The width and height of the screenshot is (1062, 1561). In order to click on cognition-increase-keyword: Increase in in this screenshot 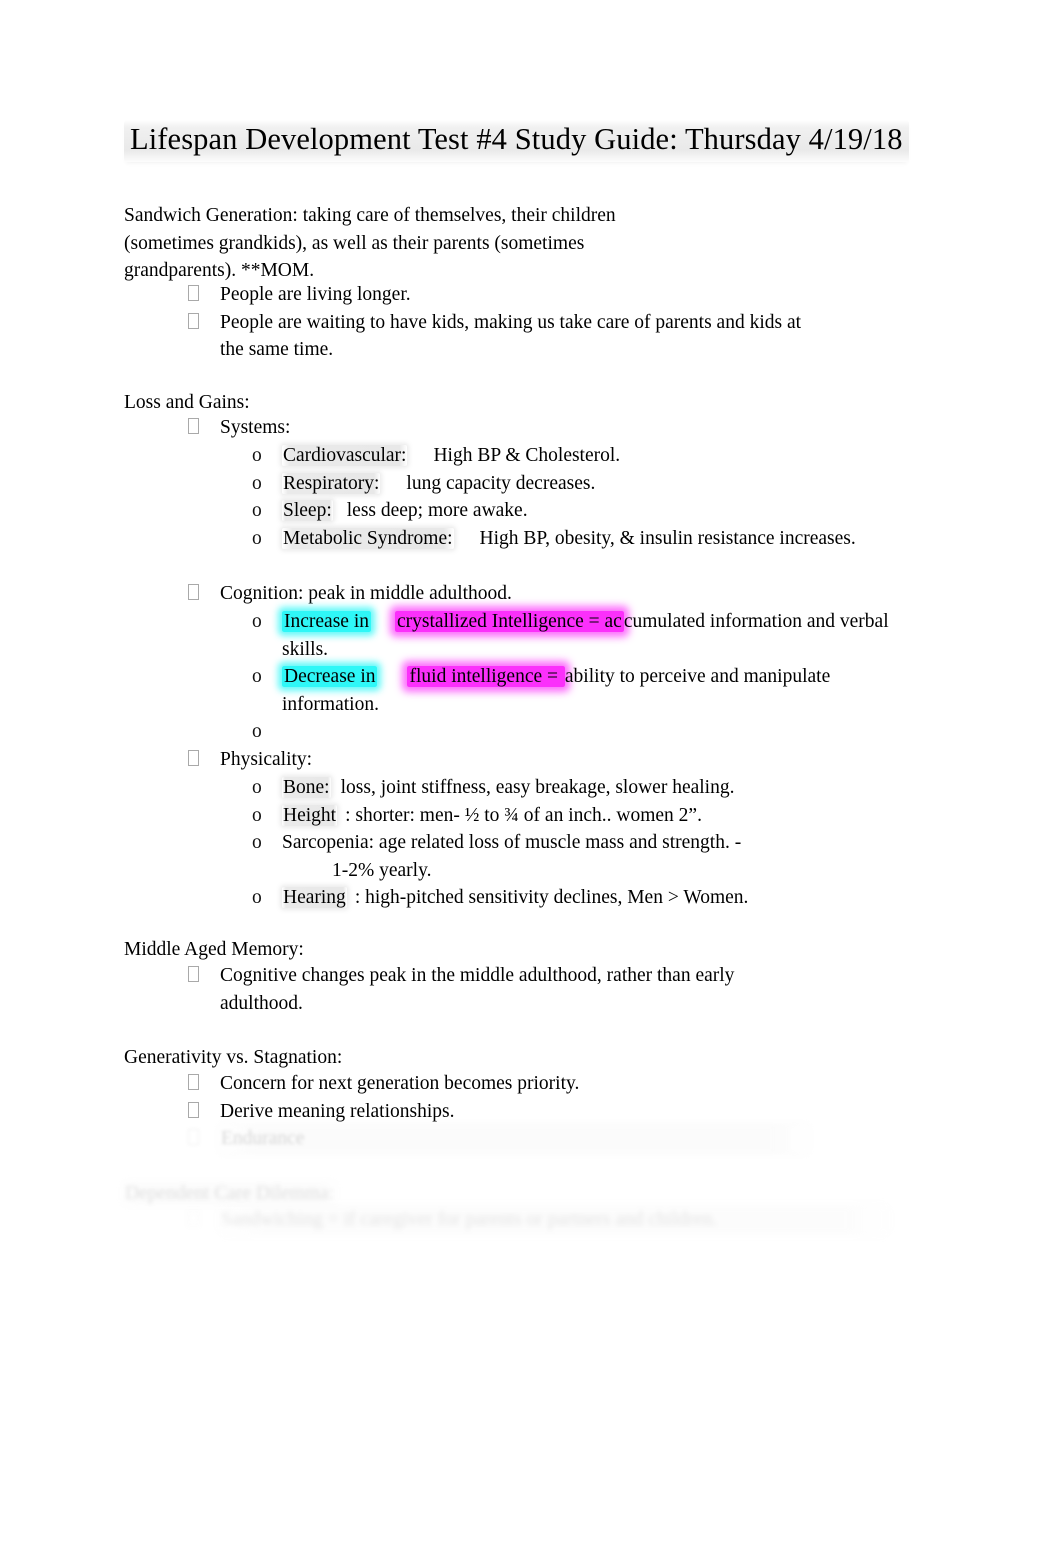, I will do `click(326, 621)`.